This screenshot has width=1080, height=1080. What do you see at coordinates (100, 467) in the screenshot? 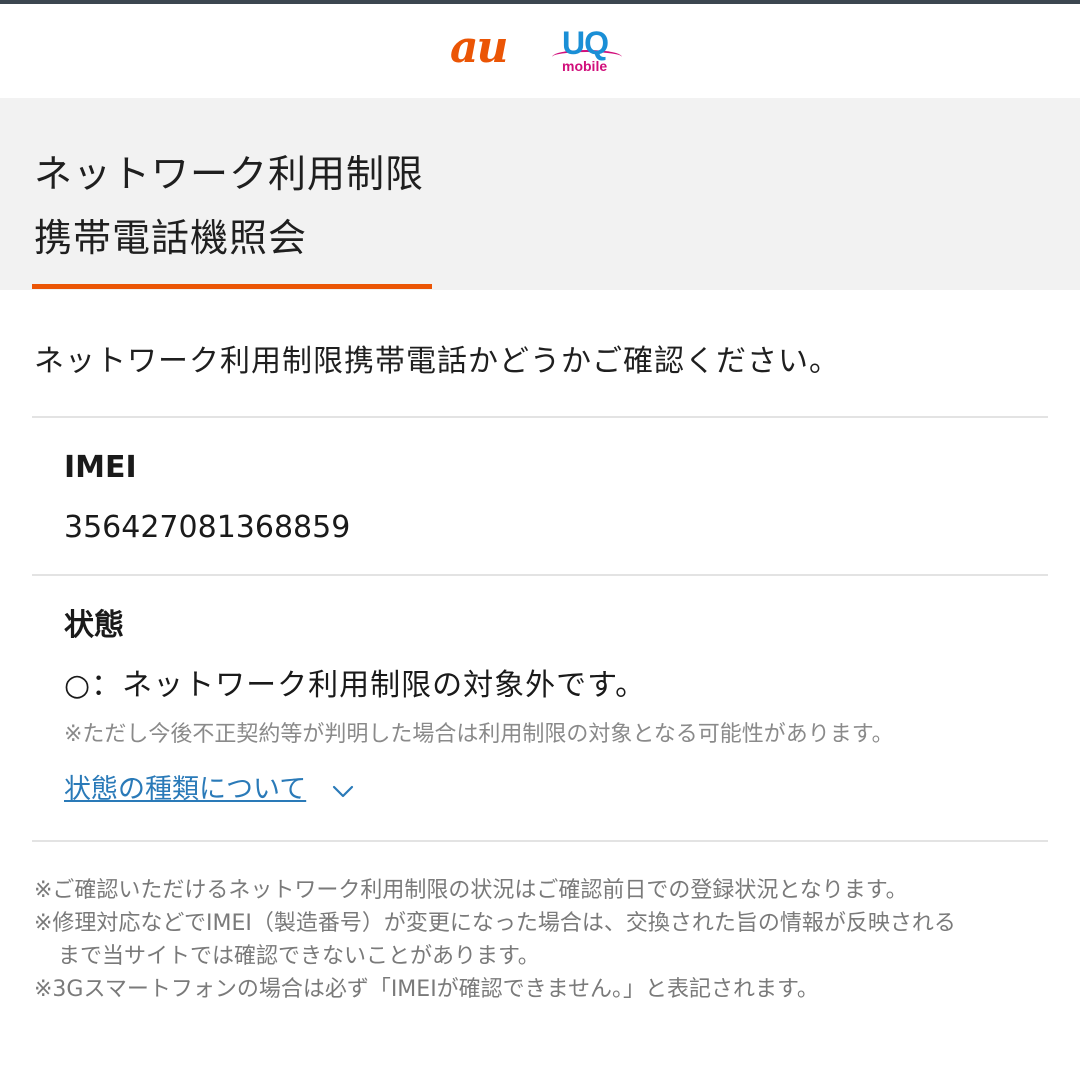
I see `imei-label: IMEI` at bounding box center [100, 467].